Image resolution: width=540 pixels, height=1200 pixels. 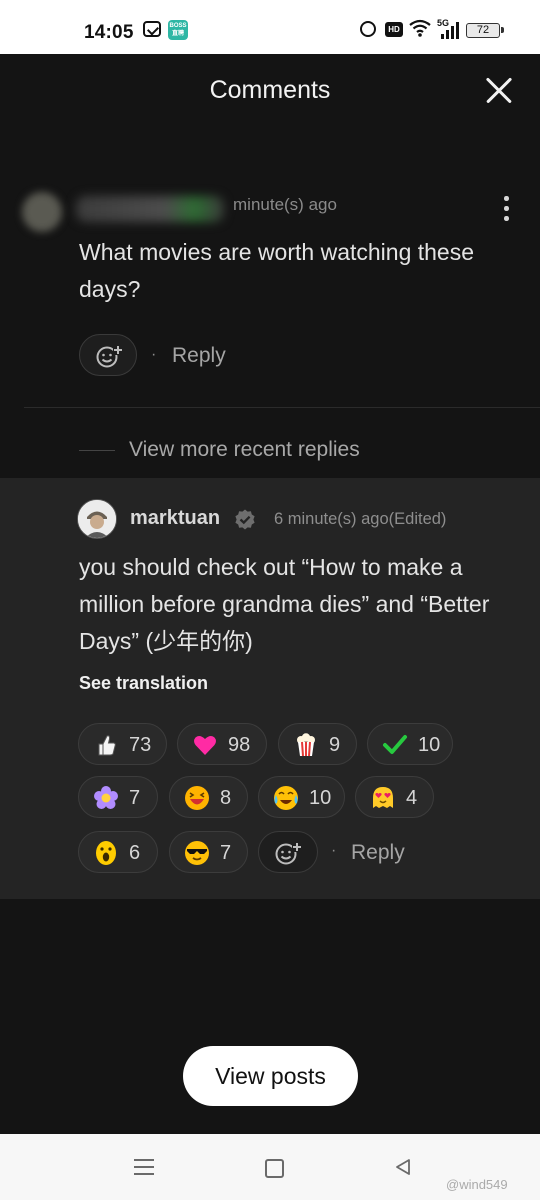 I want to click on check-mark-icon, so click(x=395, y=744).